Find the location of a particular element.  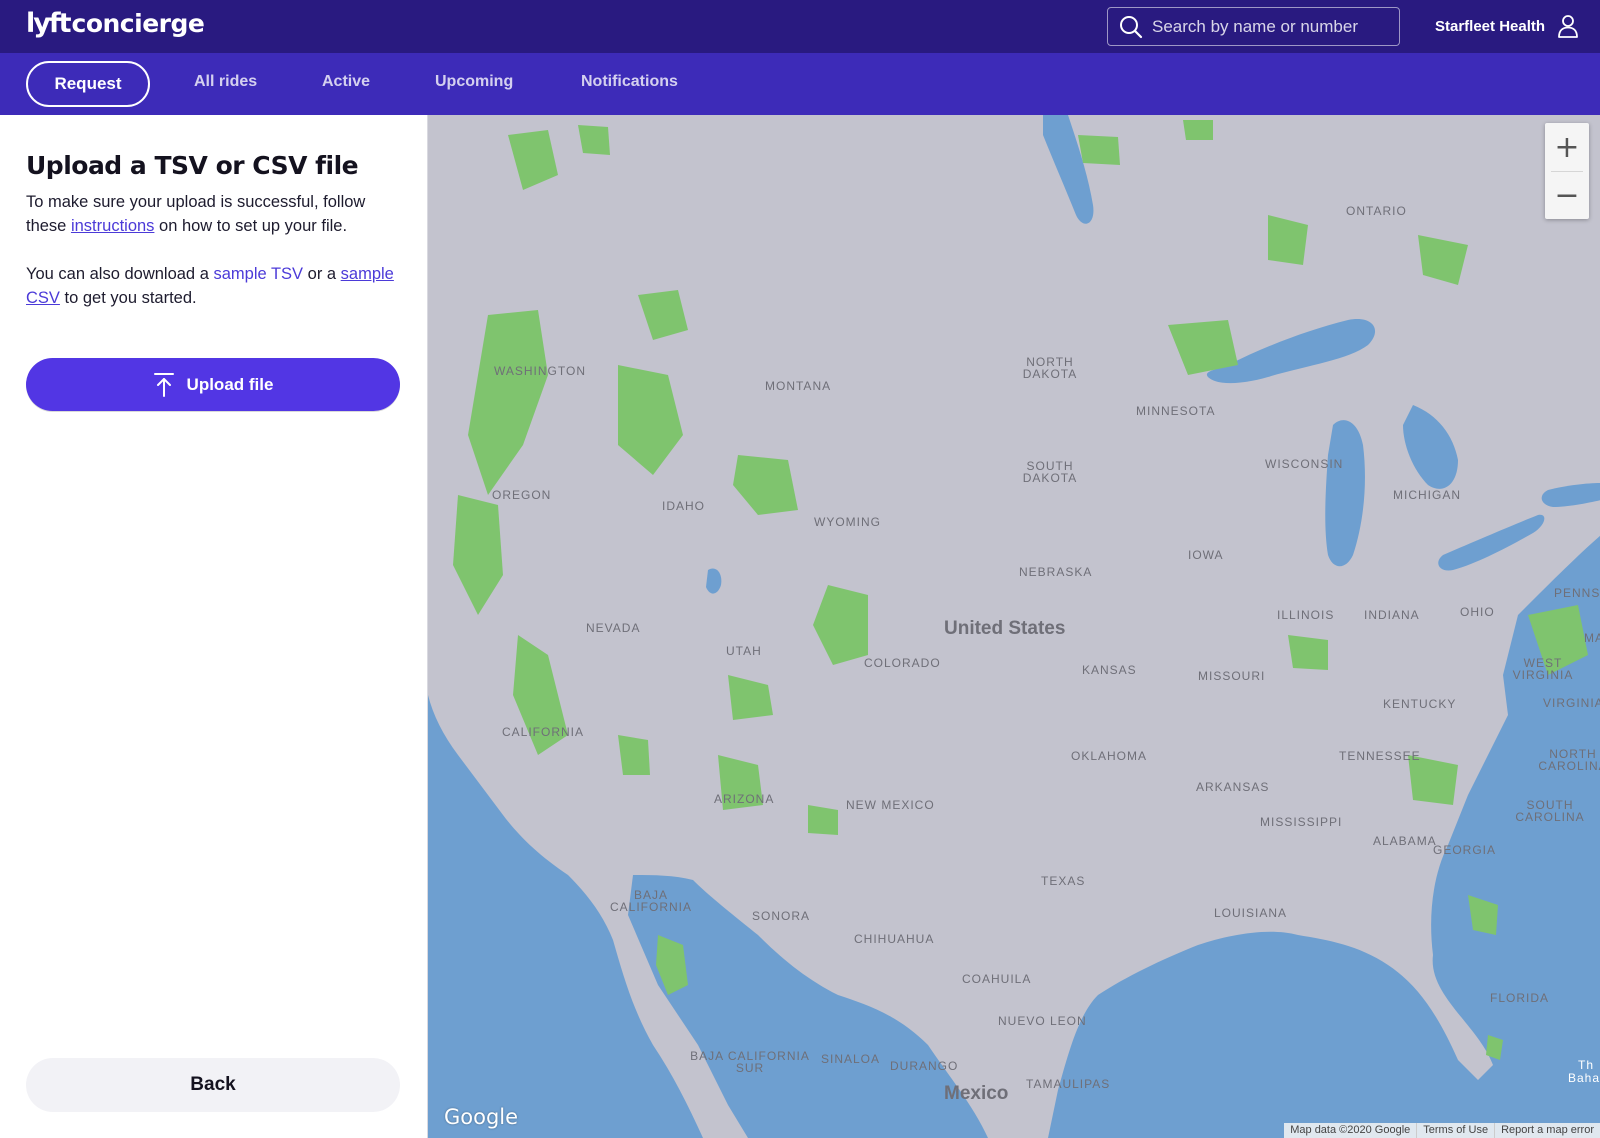

page-title: Upload a TSV or CSV file is located at coordinates (192, 165).